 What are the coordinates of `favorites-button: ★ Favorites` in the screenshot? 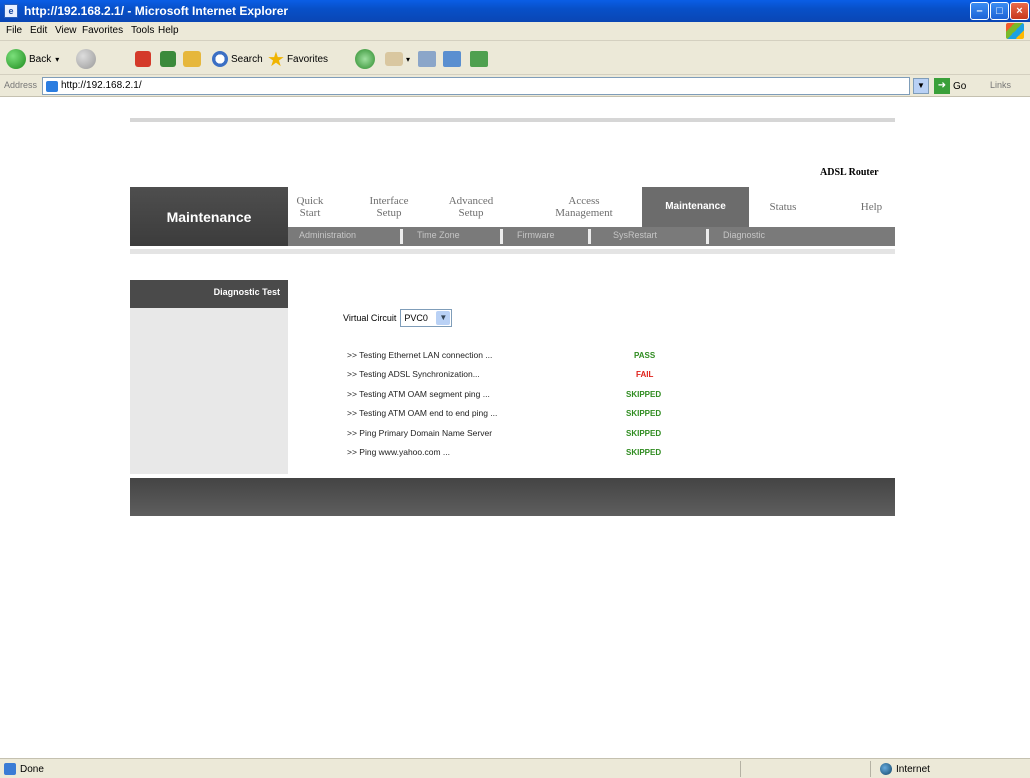 It's located at (297, 59).